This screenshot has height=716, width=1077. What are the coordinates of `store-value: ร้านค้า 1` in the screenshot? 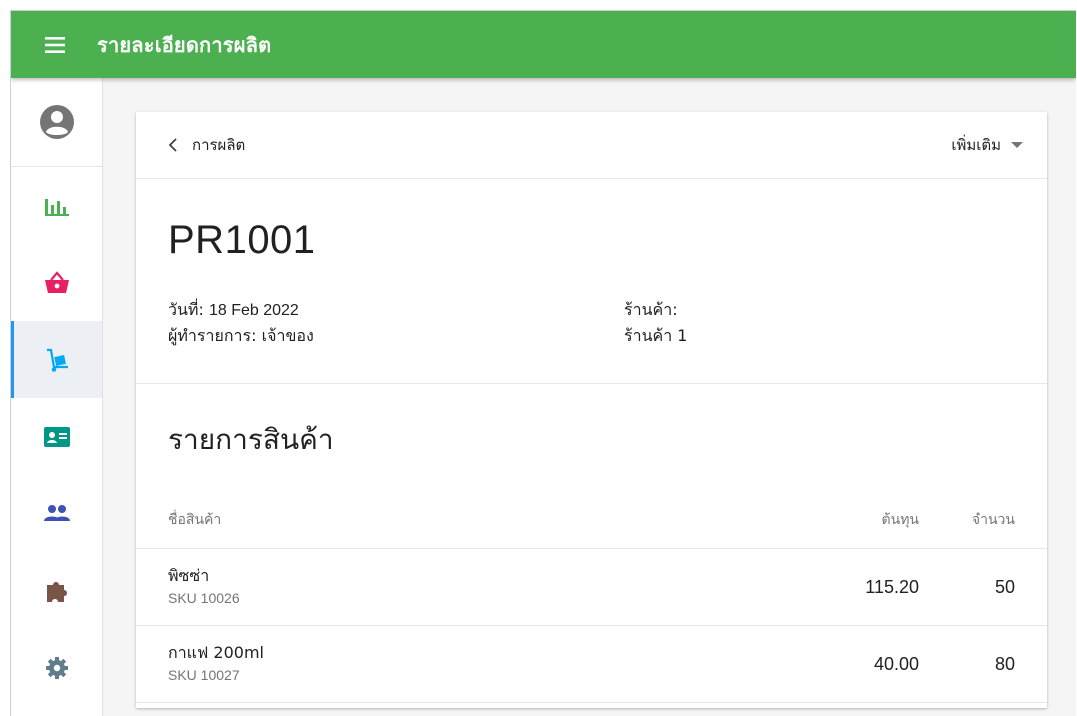 It's located at (656, 335).